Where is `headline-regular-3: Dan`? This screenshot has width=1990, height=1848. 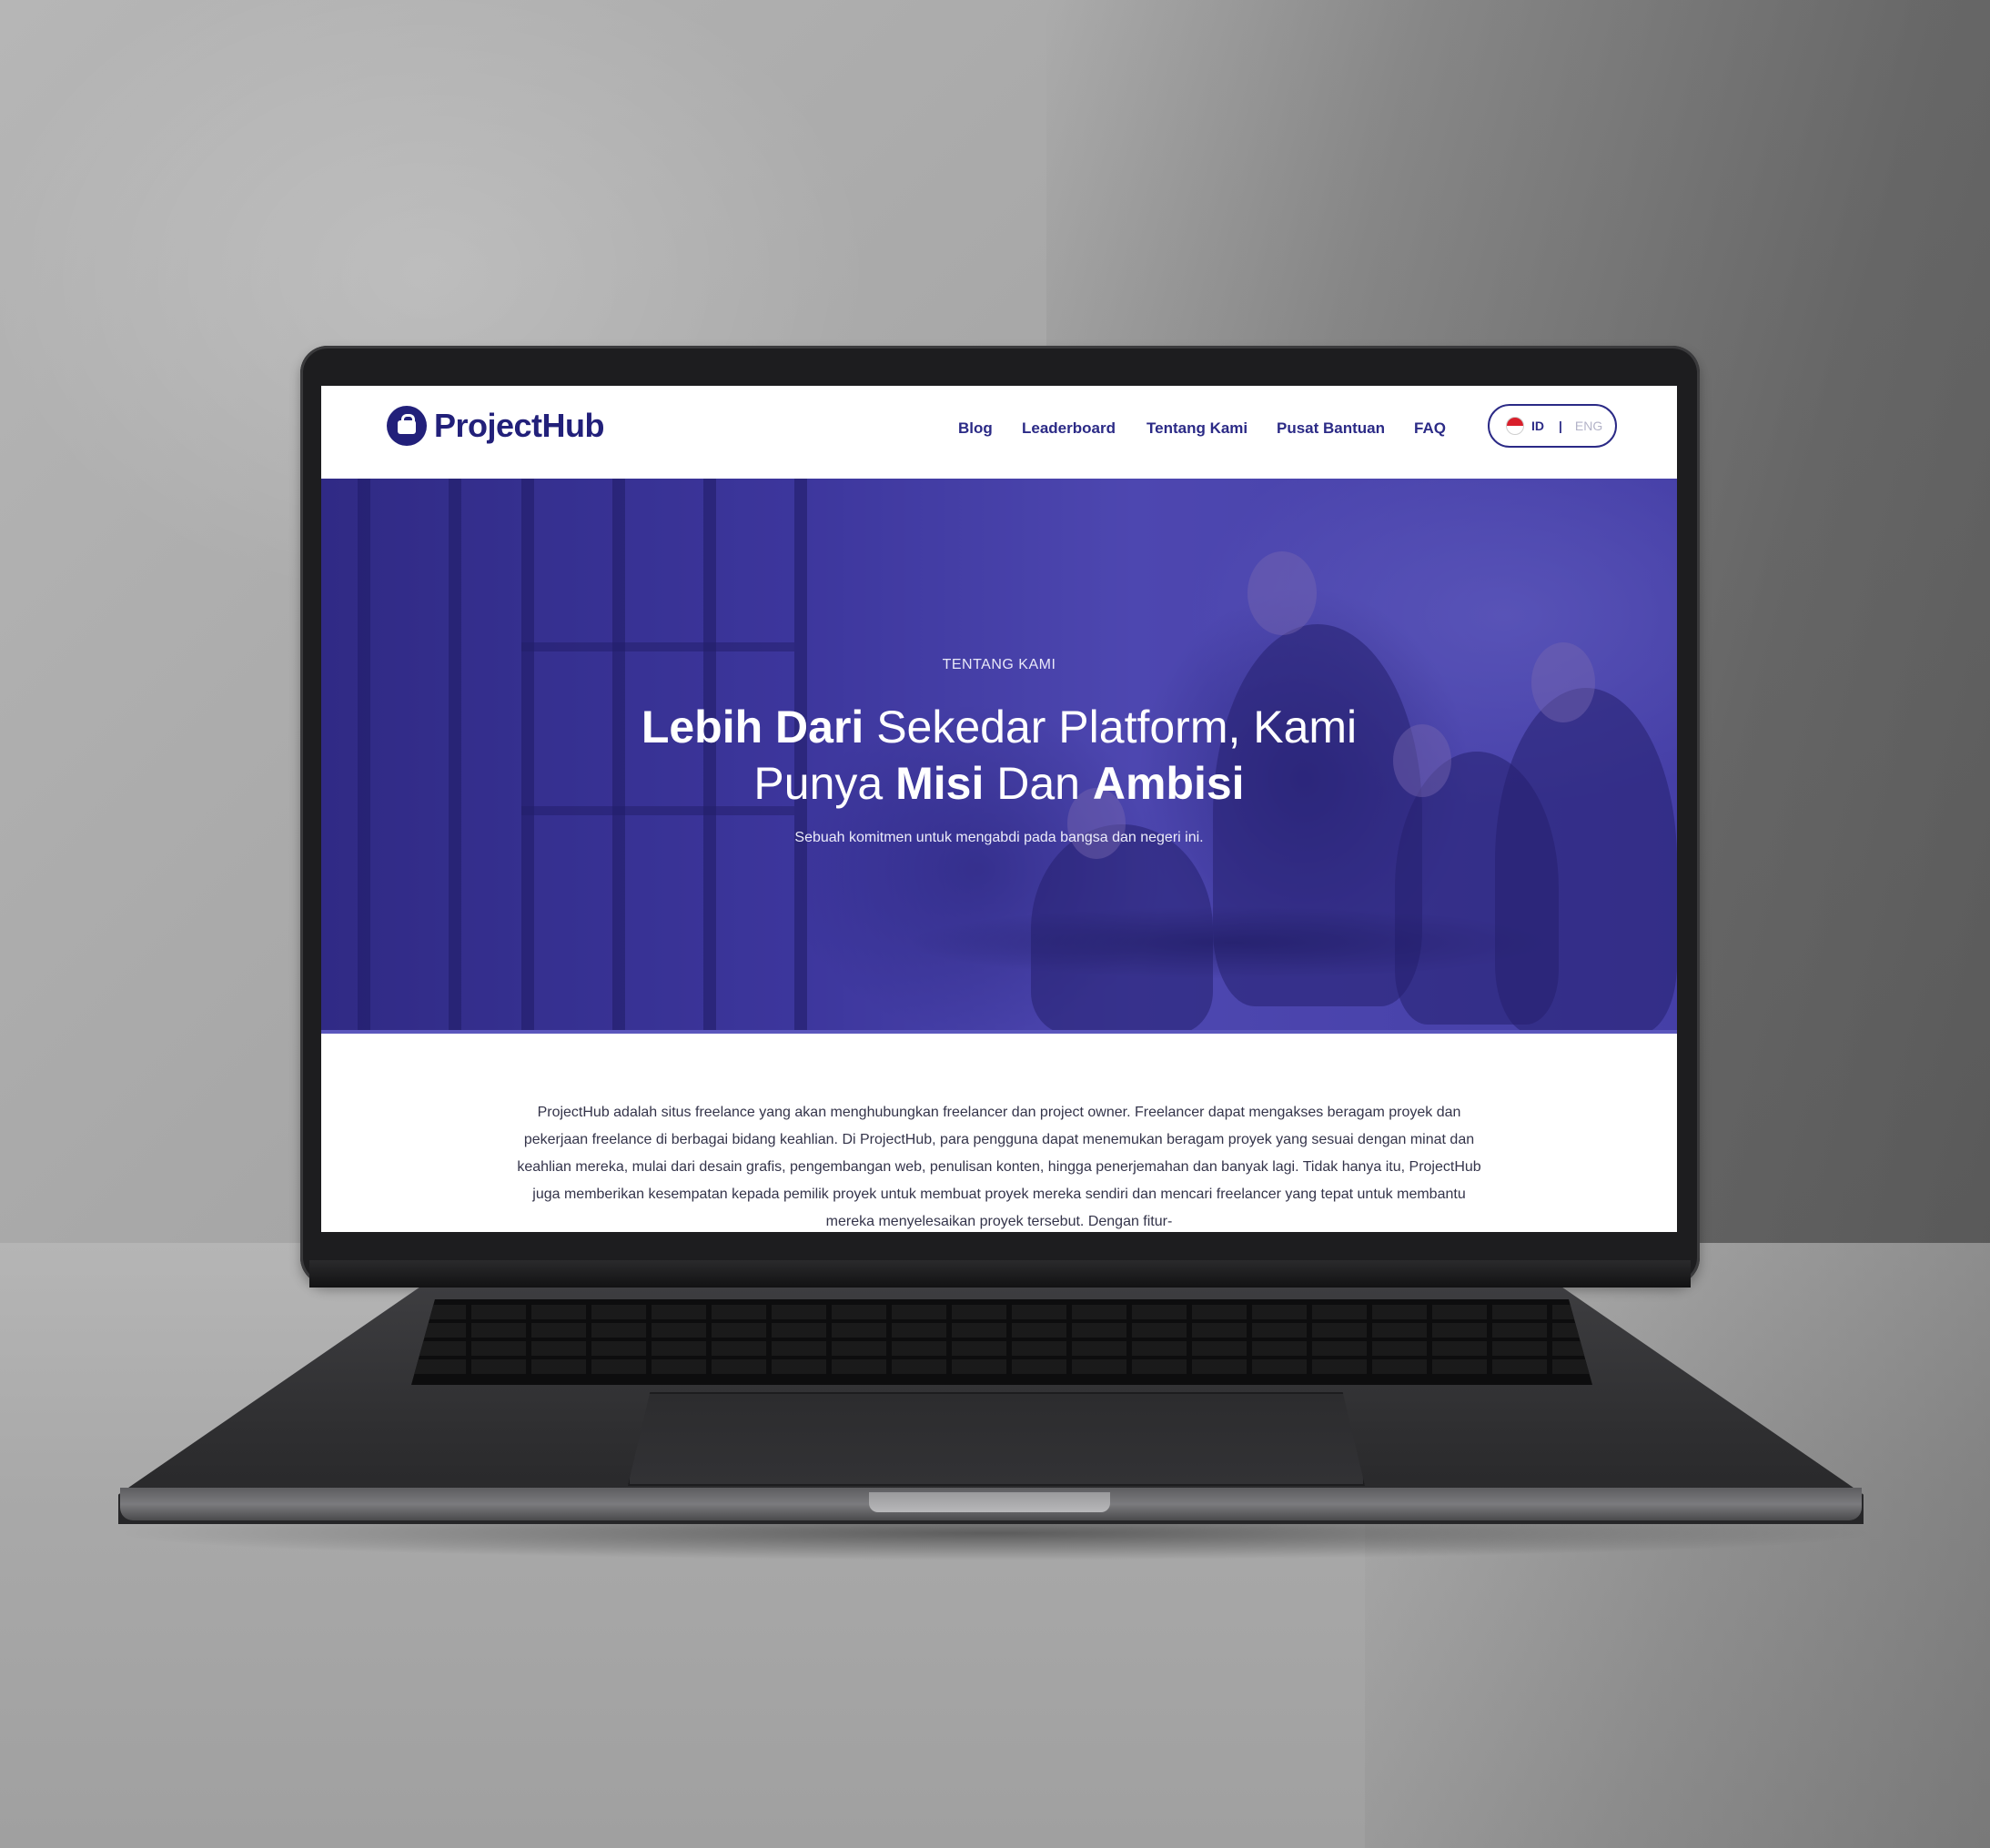
headline-regular-3: Dan is located at coordinates (1038, 783).